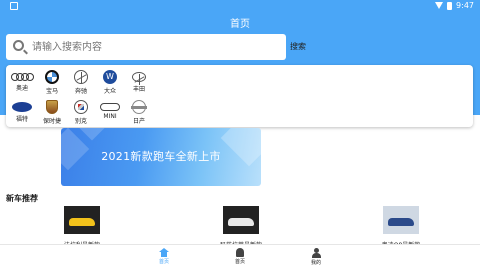  Describe the element at coordinates (109, 91) in the screenshot. I see `brand-label: 大众` at that location.